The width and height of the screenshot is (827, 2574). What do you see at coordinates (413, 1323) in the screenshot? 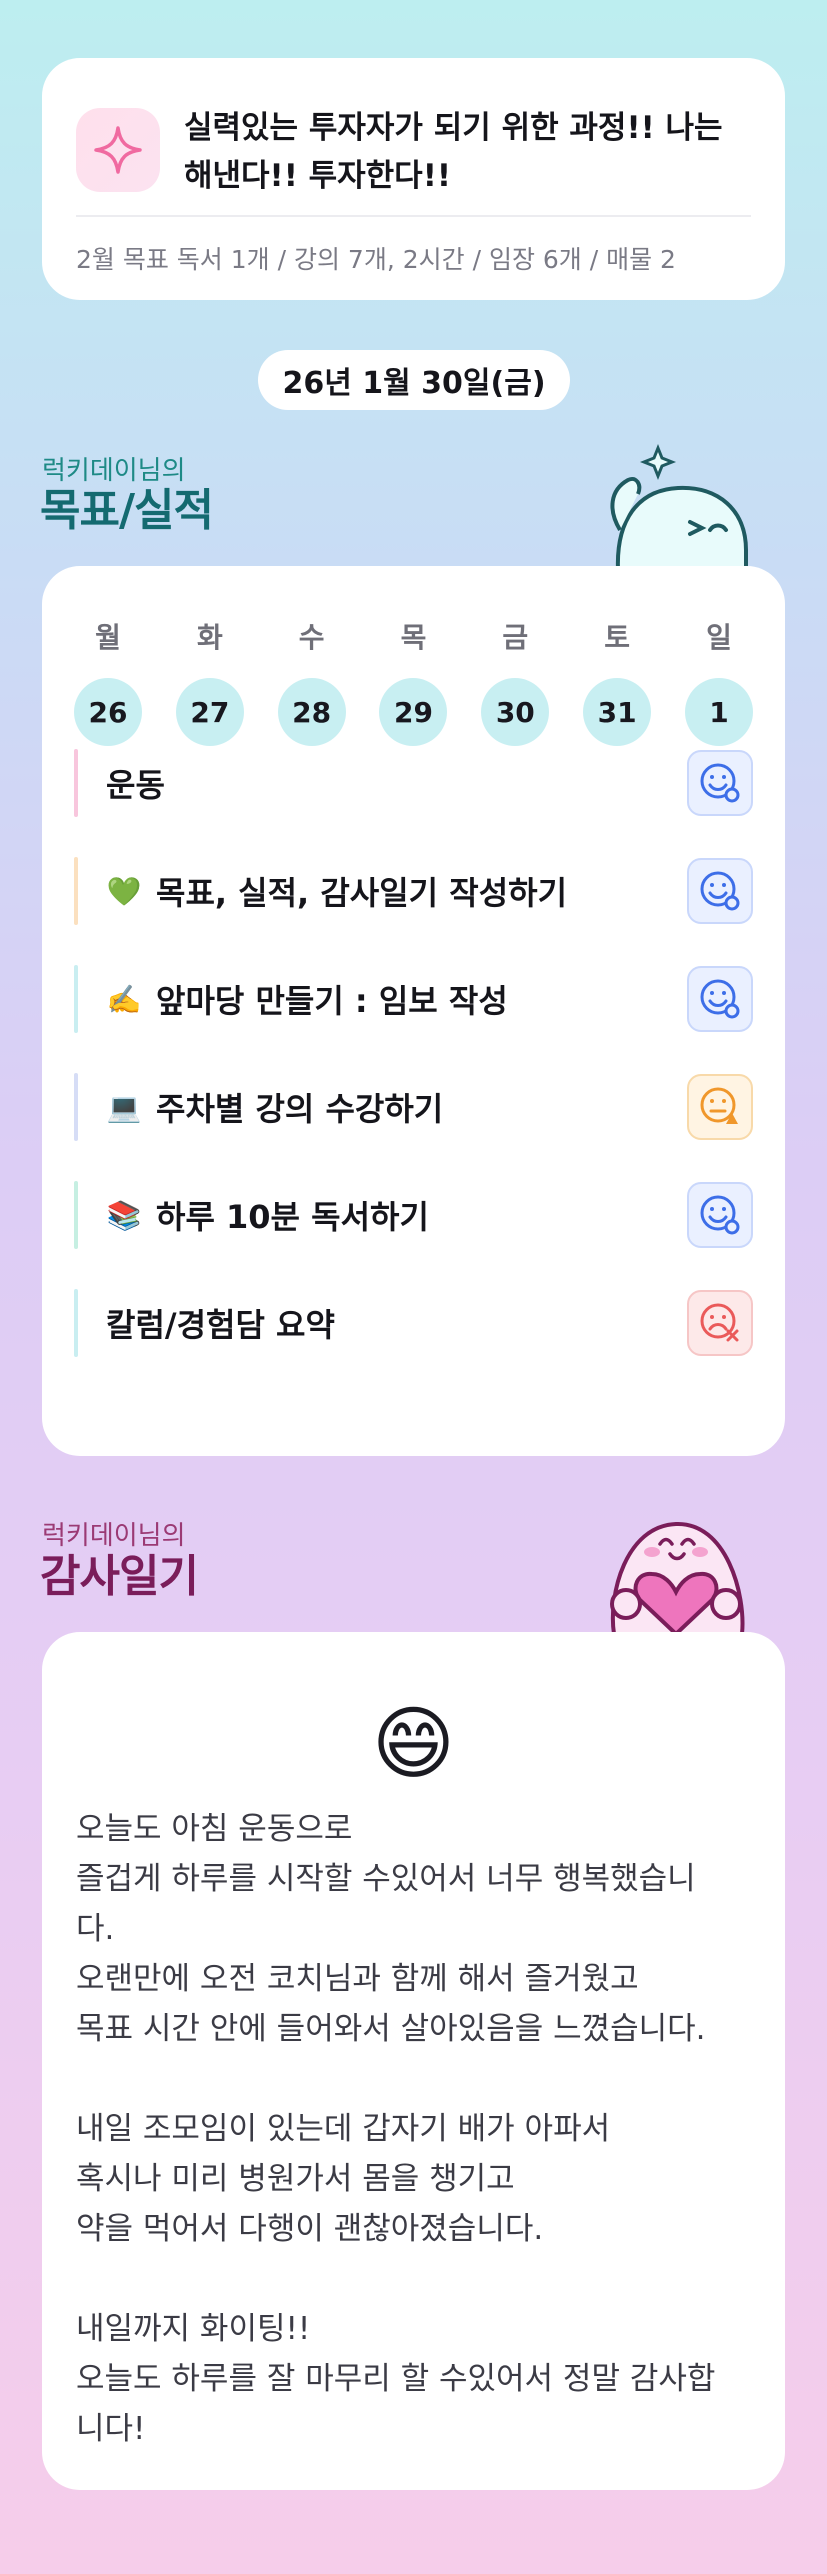
I see `task-item: 칼럼/경험담 요약` at bounding box center [413, 1323].